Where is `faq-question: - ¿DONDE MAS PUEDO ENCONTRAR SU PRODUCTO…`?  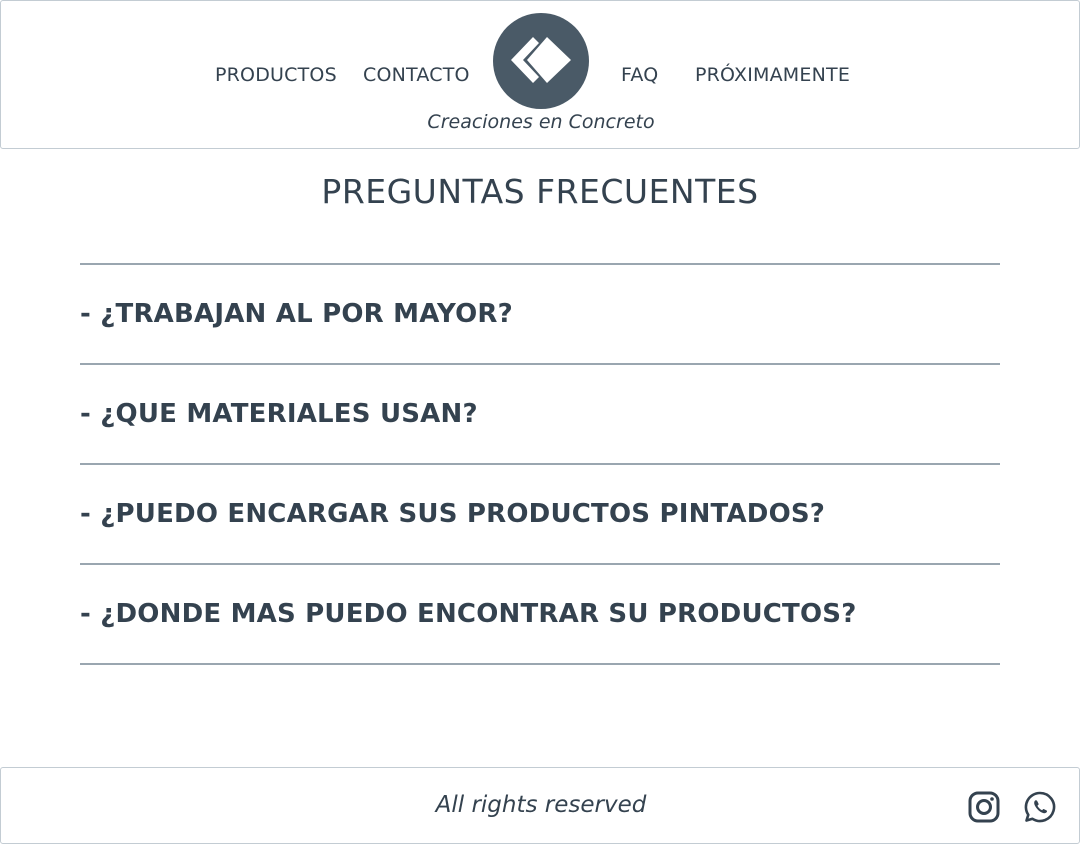
faq-question: - ¿DONDE MAS PUEDO ENCONTRAR SU PRODUCTO… is located at coordinates (468, 614).